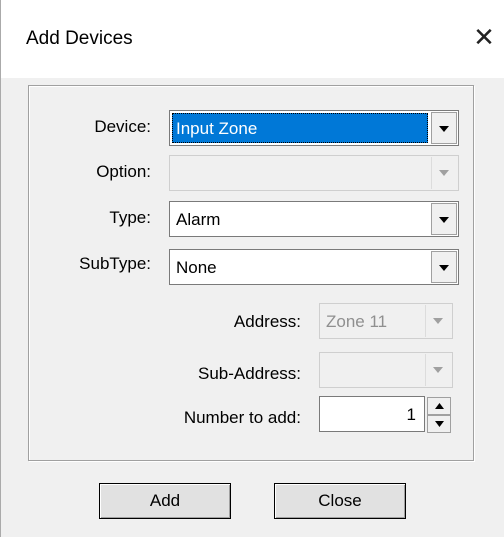 The image size is (504, 537). What do you see at coordinates (115, 263) in the screenshot?
I see `subtype-label: SubType:` at bounding box center [115, 263].